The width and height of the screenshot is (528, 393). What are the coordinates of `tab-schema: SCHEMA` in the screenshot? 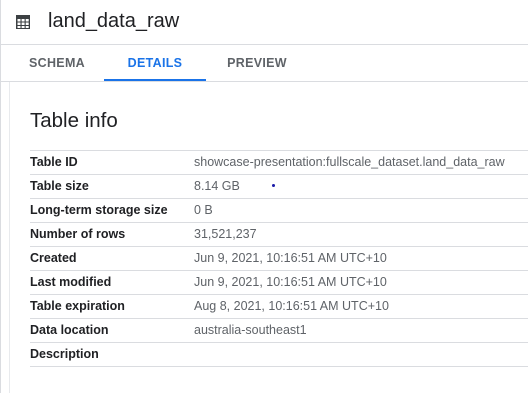 It's located at (57, 63).